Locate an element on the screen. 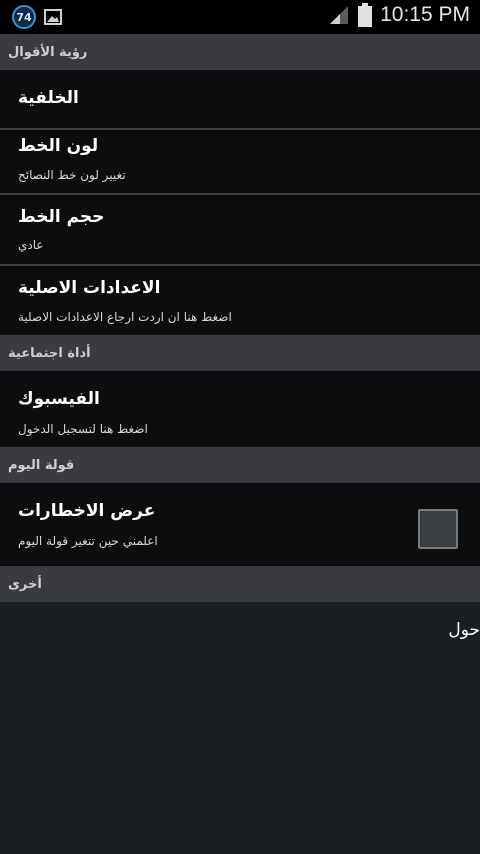 The width and height of the screenshot is (480, 854). section-header-quotes-view: رؤية الأقوال is located at coordinates (240, 52).